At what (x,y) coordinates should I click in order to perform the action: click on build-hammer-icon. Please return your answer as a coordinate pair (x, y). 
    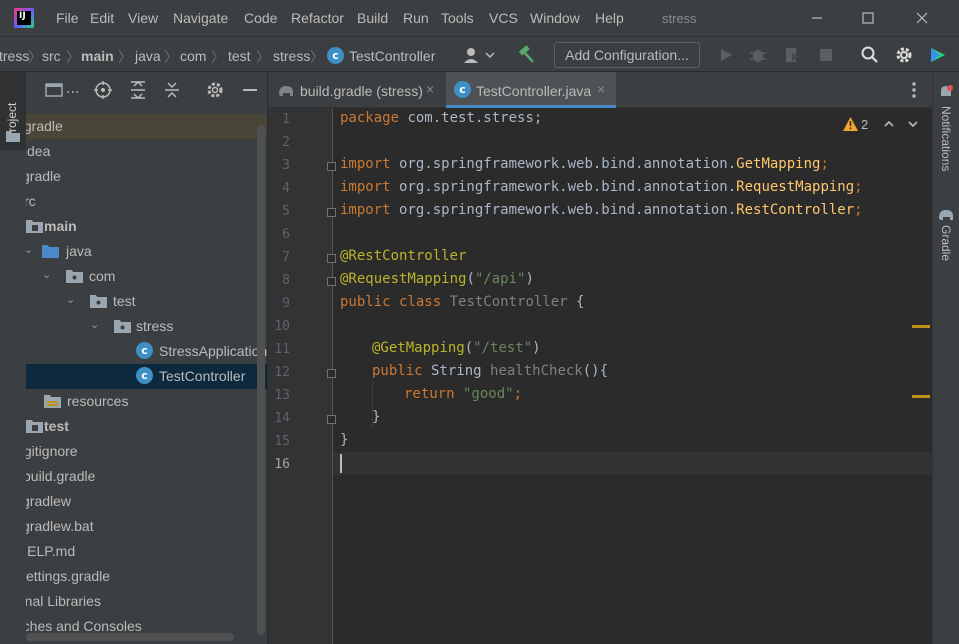
    Looking at the image, I should click on (526, 55).